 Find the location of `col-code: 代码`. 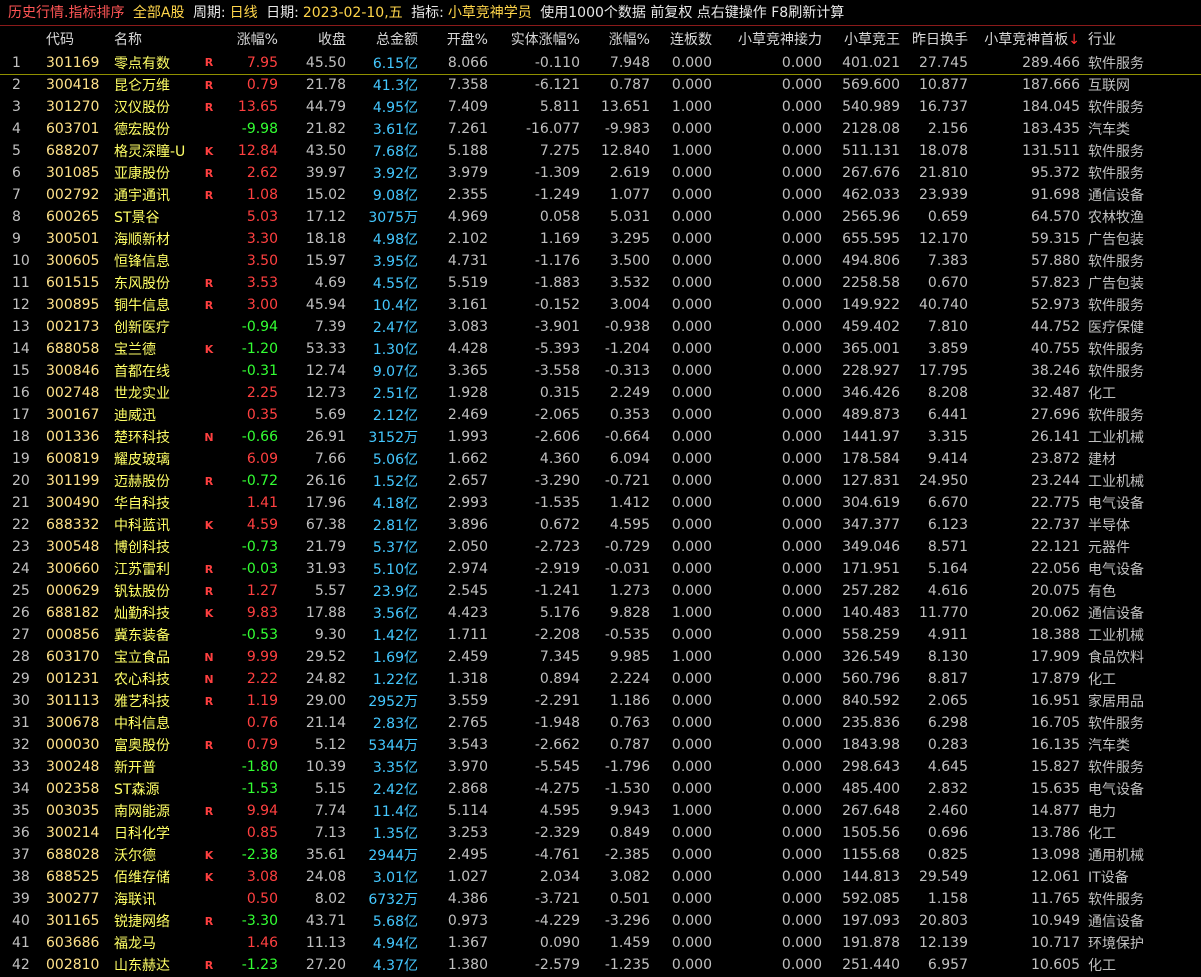

col-code: 代码 is located at coordinates (76, 39).